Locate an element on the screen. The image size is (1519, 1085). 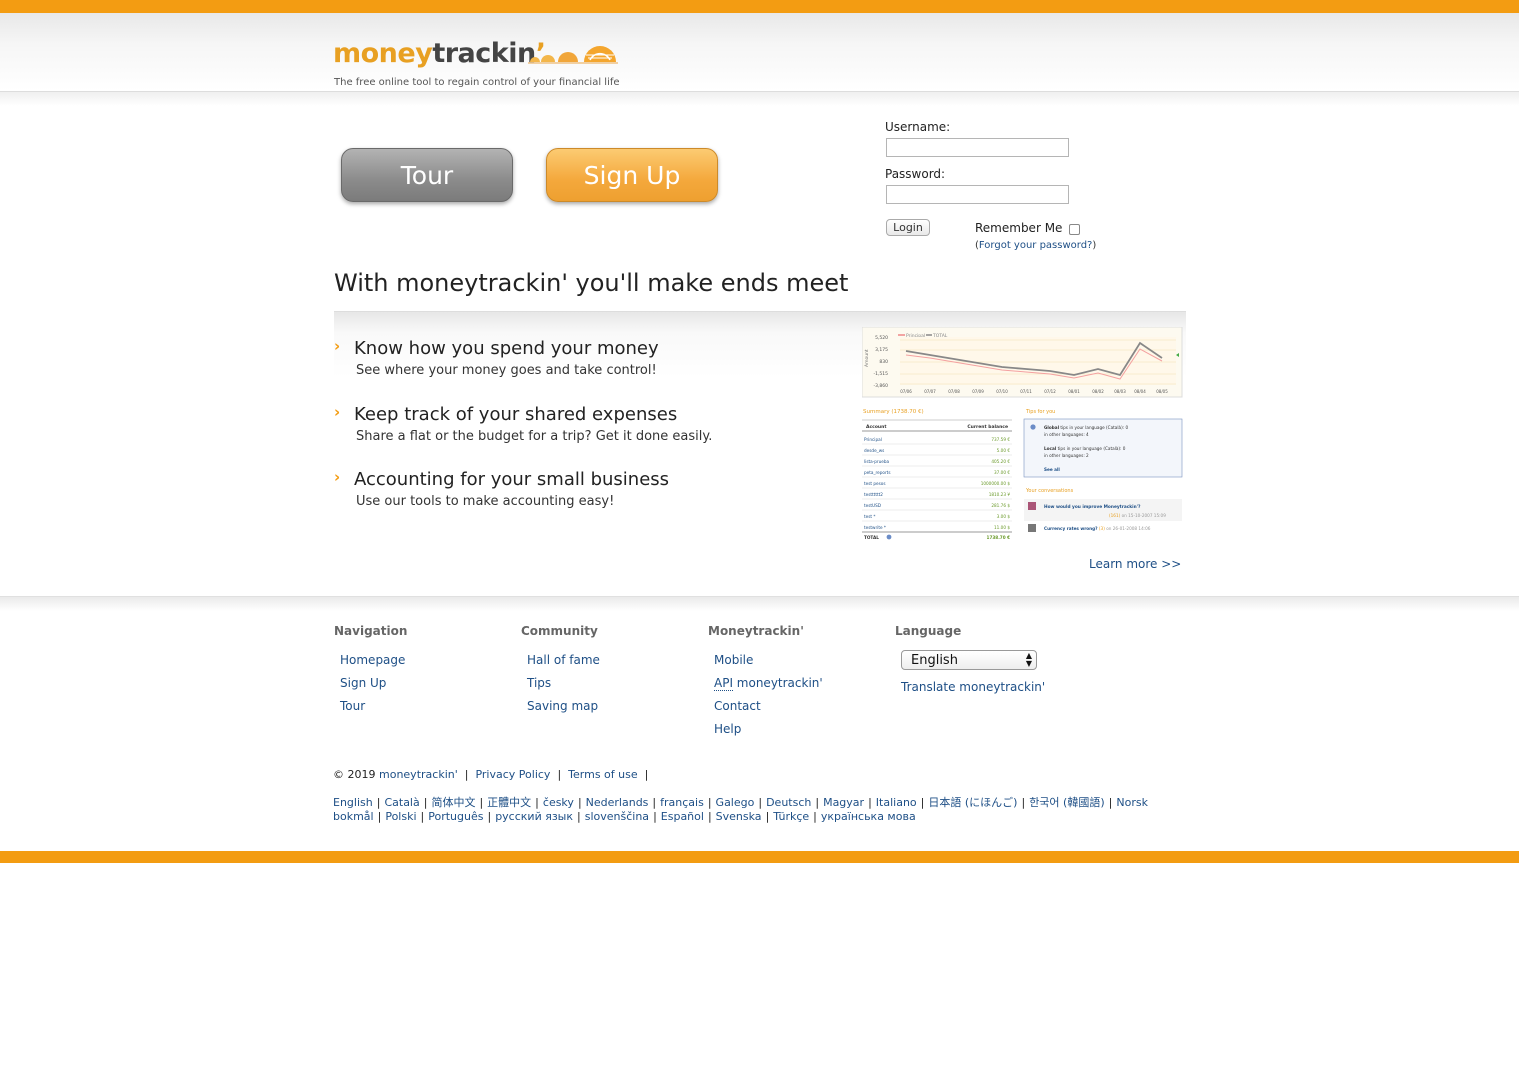
footer-moneytrackin-title: Moneytrackin' is located at coordinates (756, 631).